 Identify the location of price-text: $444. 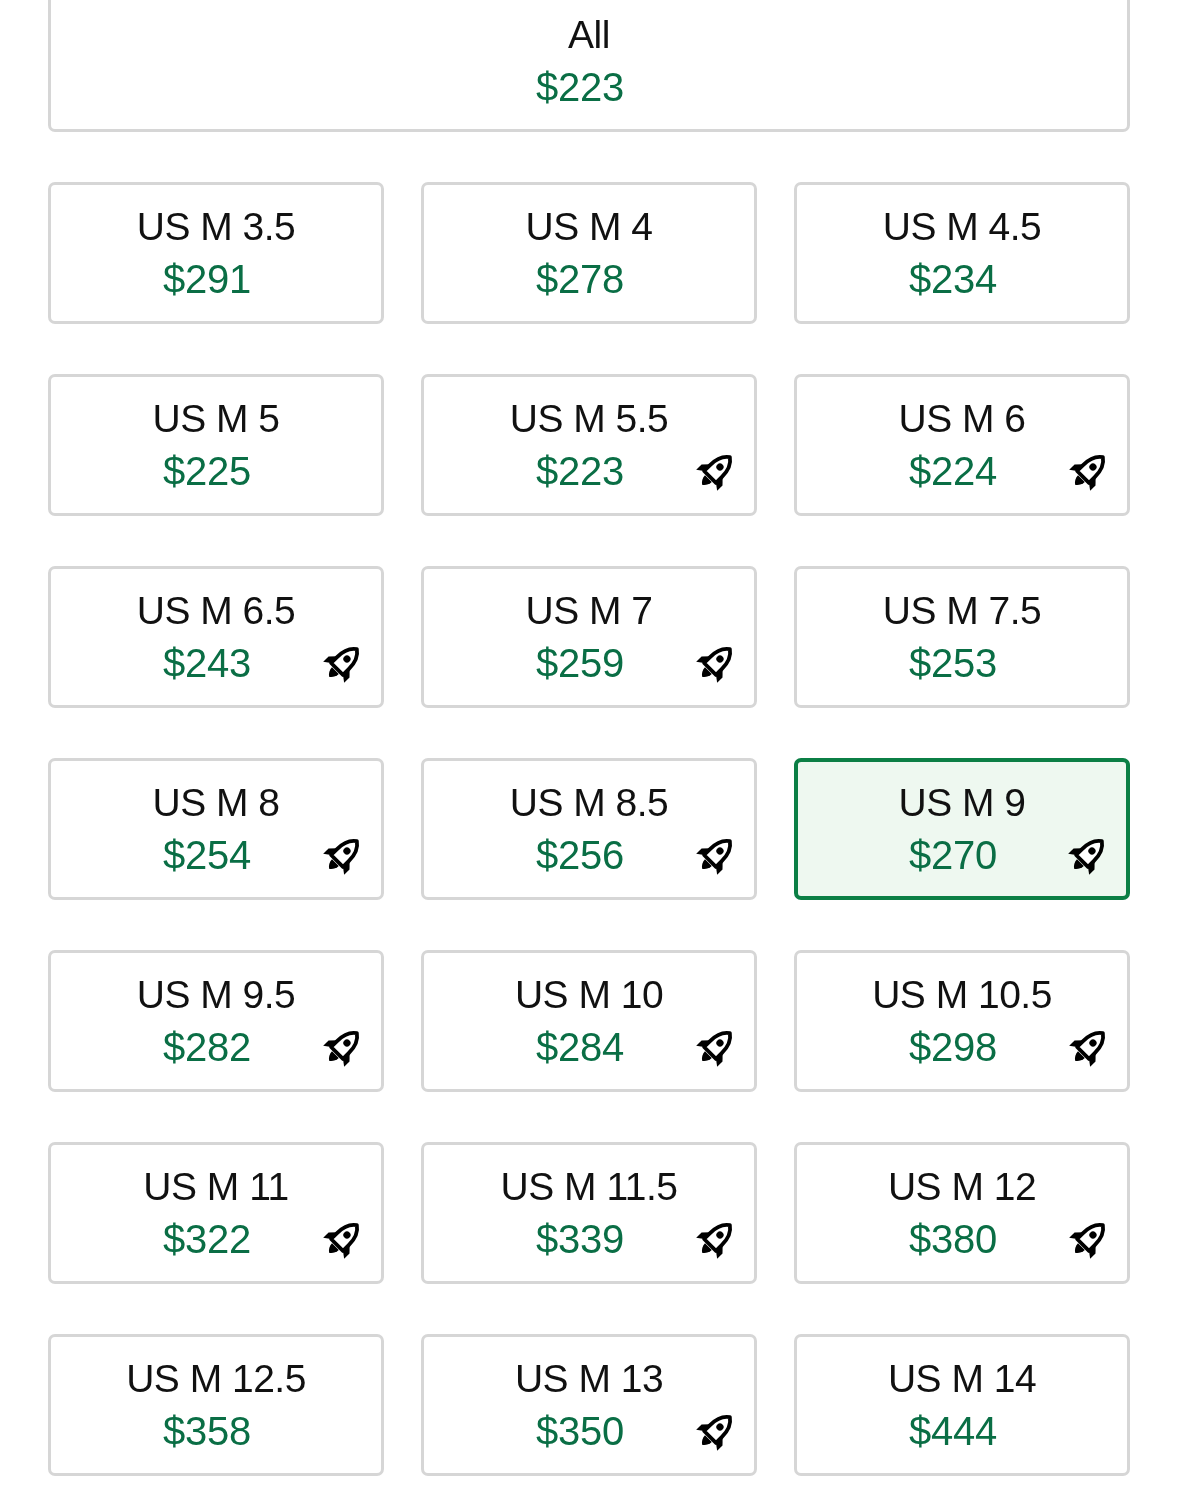
(953, 1431).